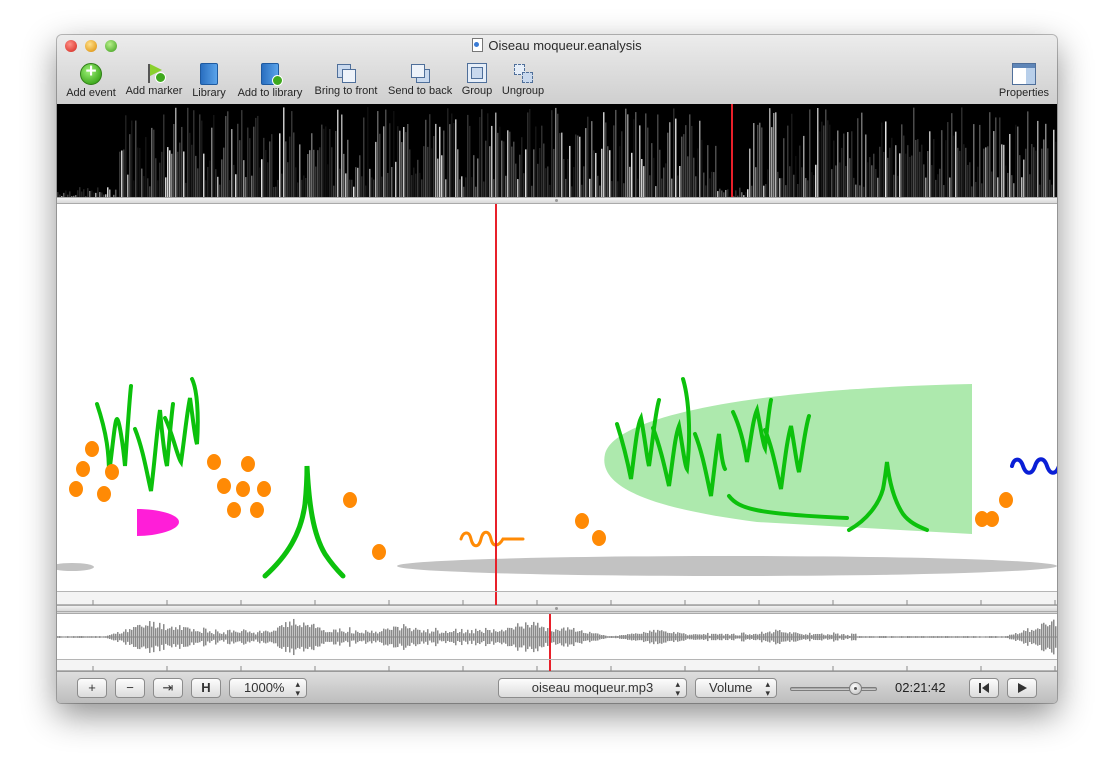 This screenshot has height=783, width=1114. I want to click on skip-to-start-button, so click(984, 688).